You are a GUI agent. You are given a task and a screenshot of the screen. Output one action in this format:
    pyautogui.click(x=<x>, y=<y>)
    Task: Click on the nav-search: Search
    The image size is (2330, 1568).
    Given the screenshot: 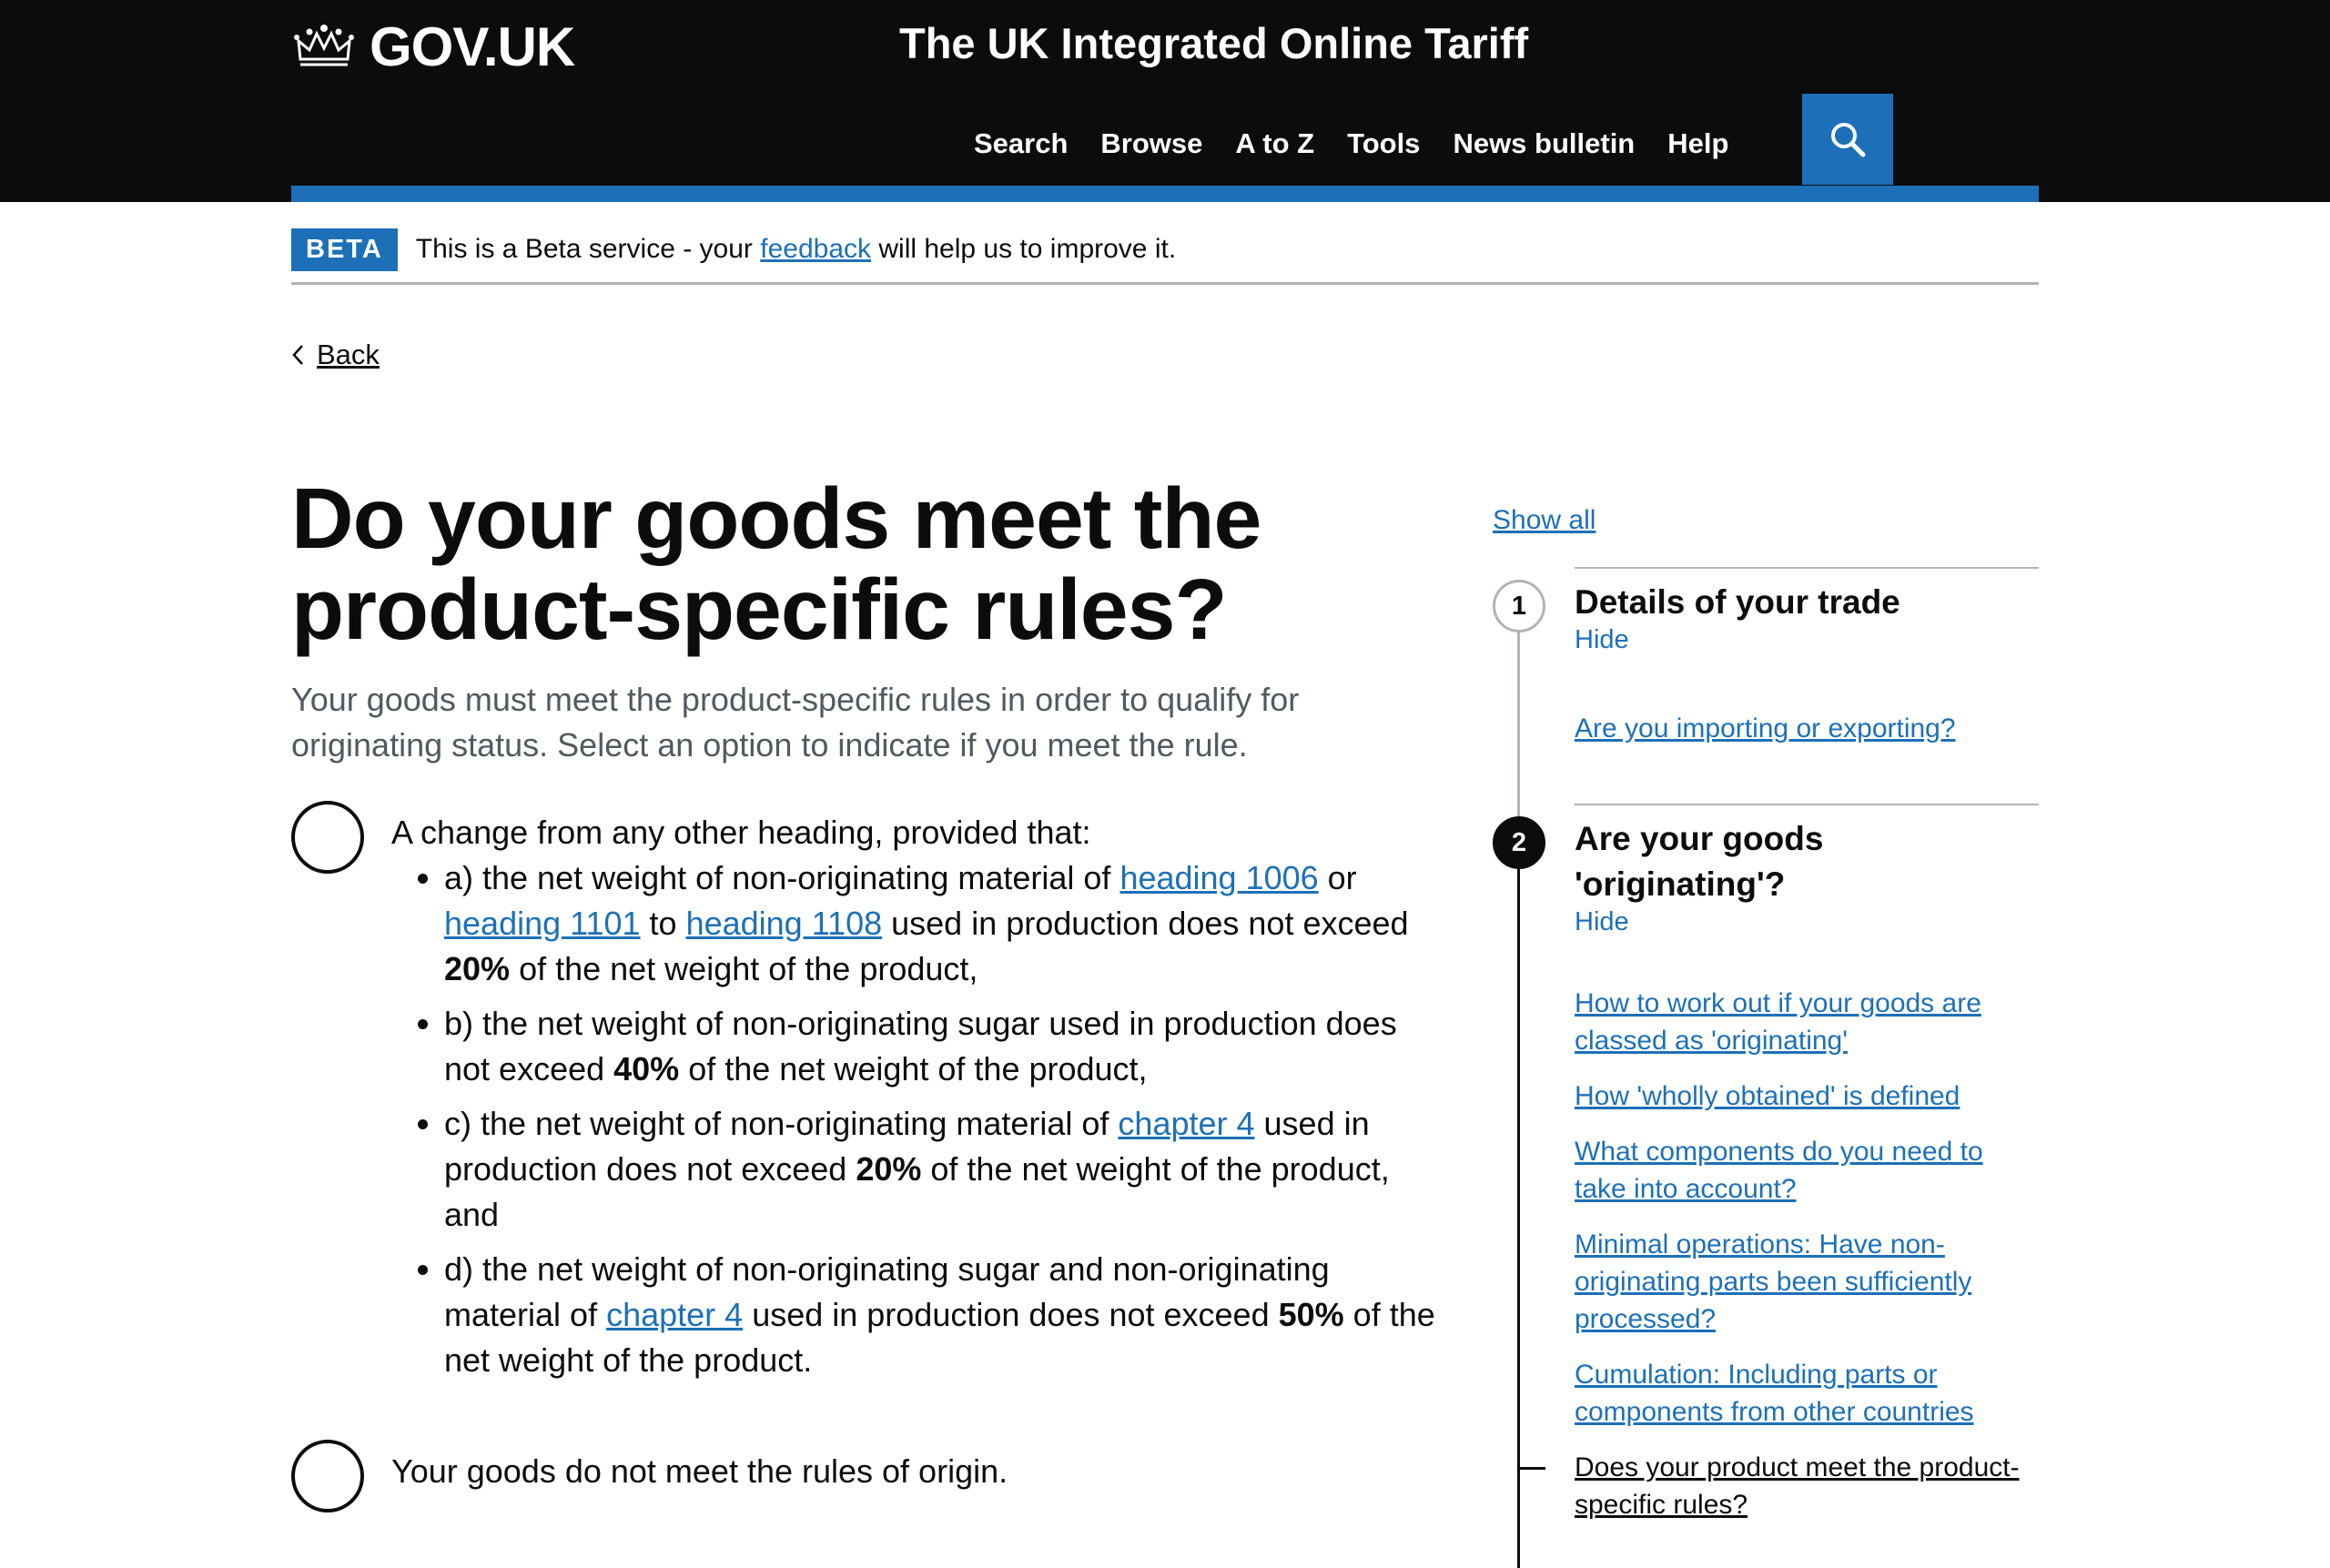 What is the action you would take?
    pyautogui.click(x=1021, y=143)
    